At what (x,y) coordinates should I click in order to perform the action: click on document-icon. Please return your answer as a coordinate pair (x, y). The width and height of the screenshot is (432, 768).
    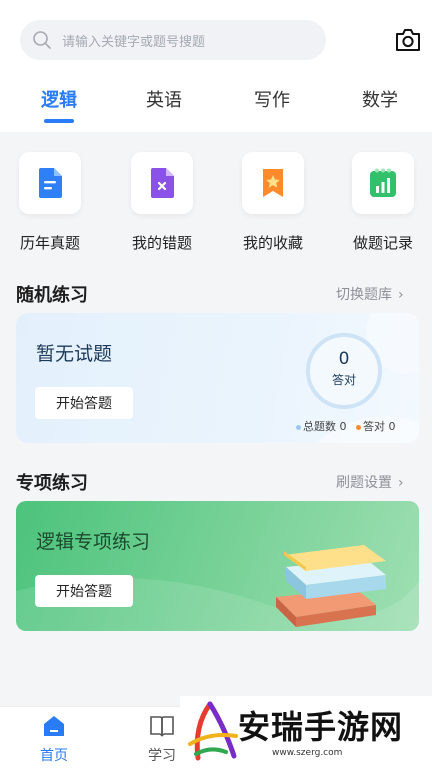
    Looking at the image, I should click on (50, 183).